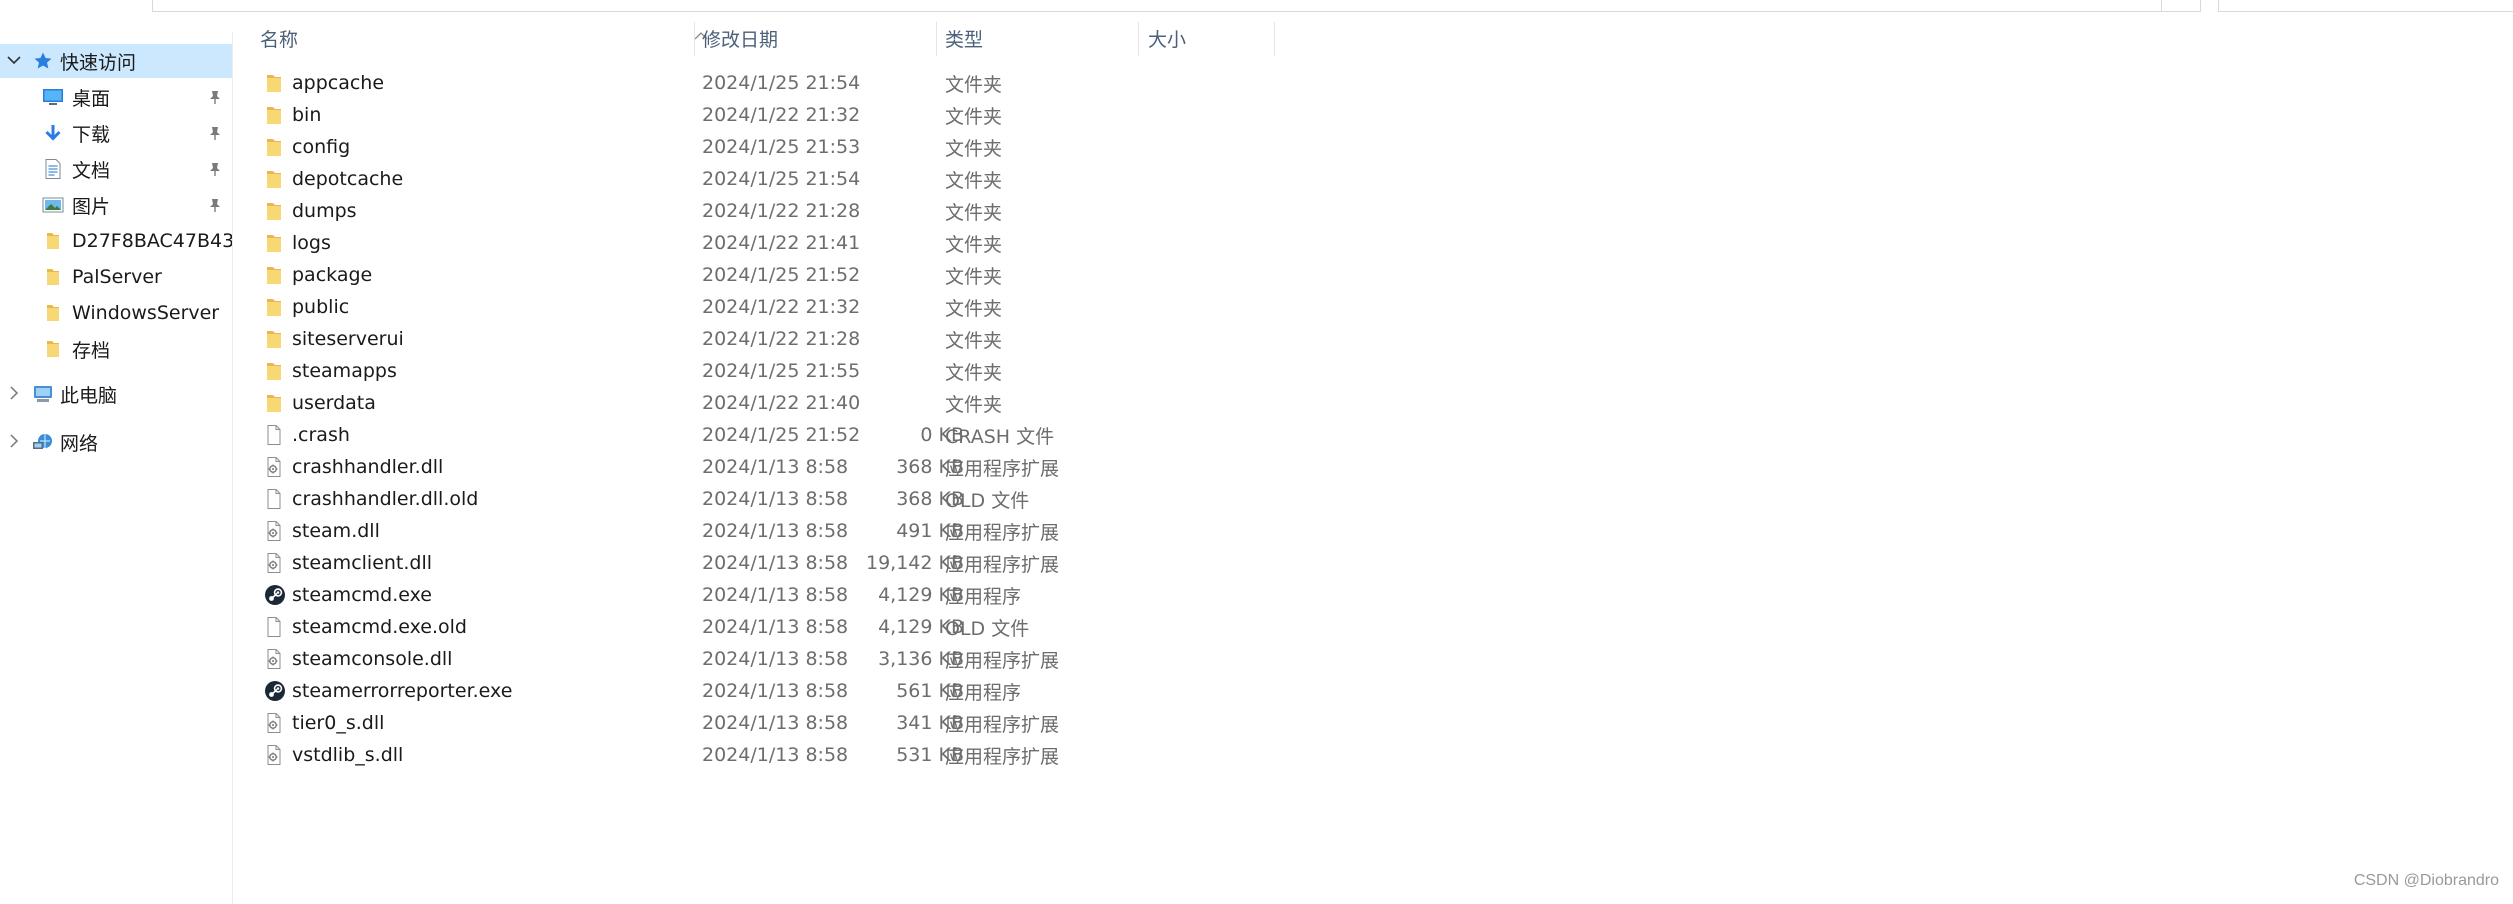  I want to click on download-icon, so click(53, 133).